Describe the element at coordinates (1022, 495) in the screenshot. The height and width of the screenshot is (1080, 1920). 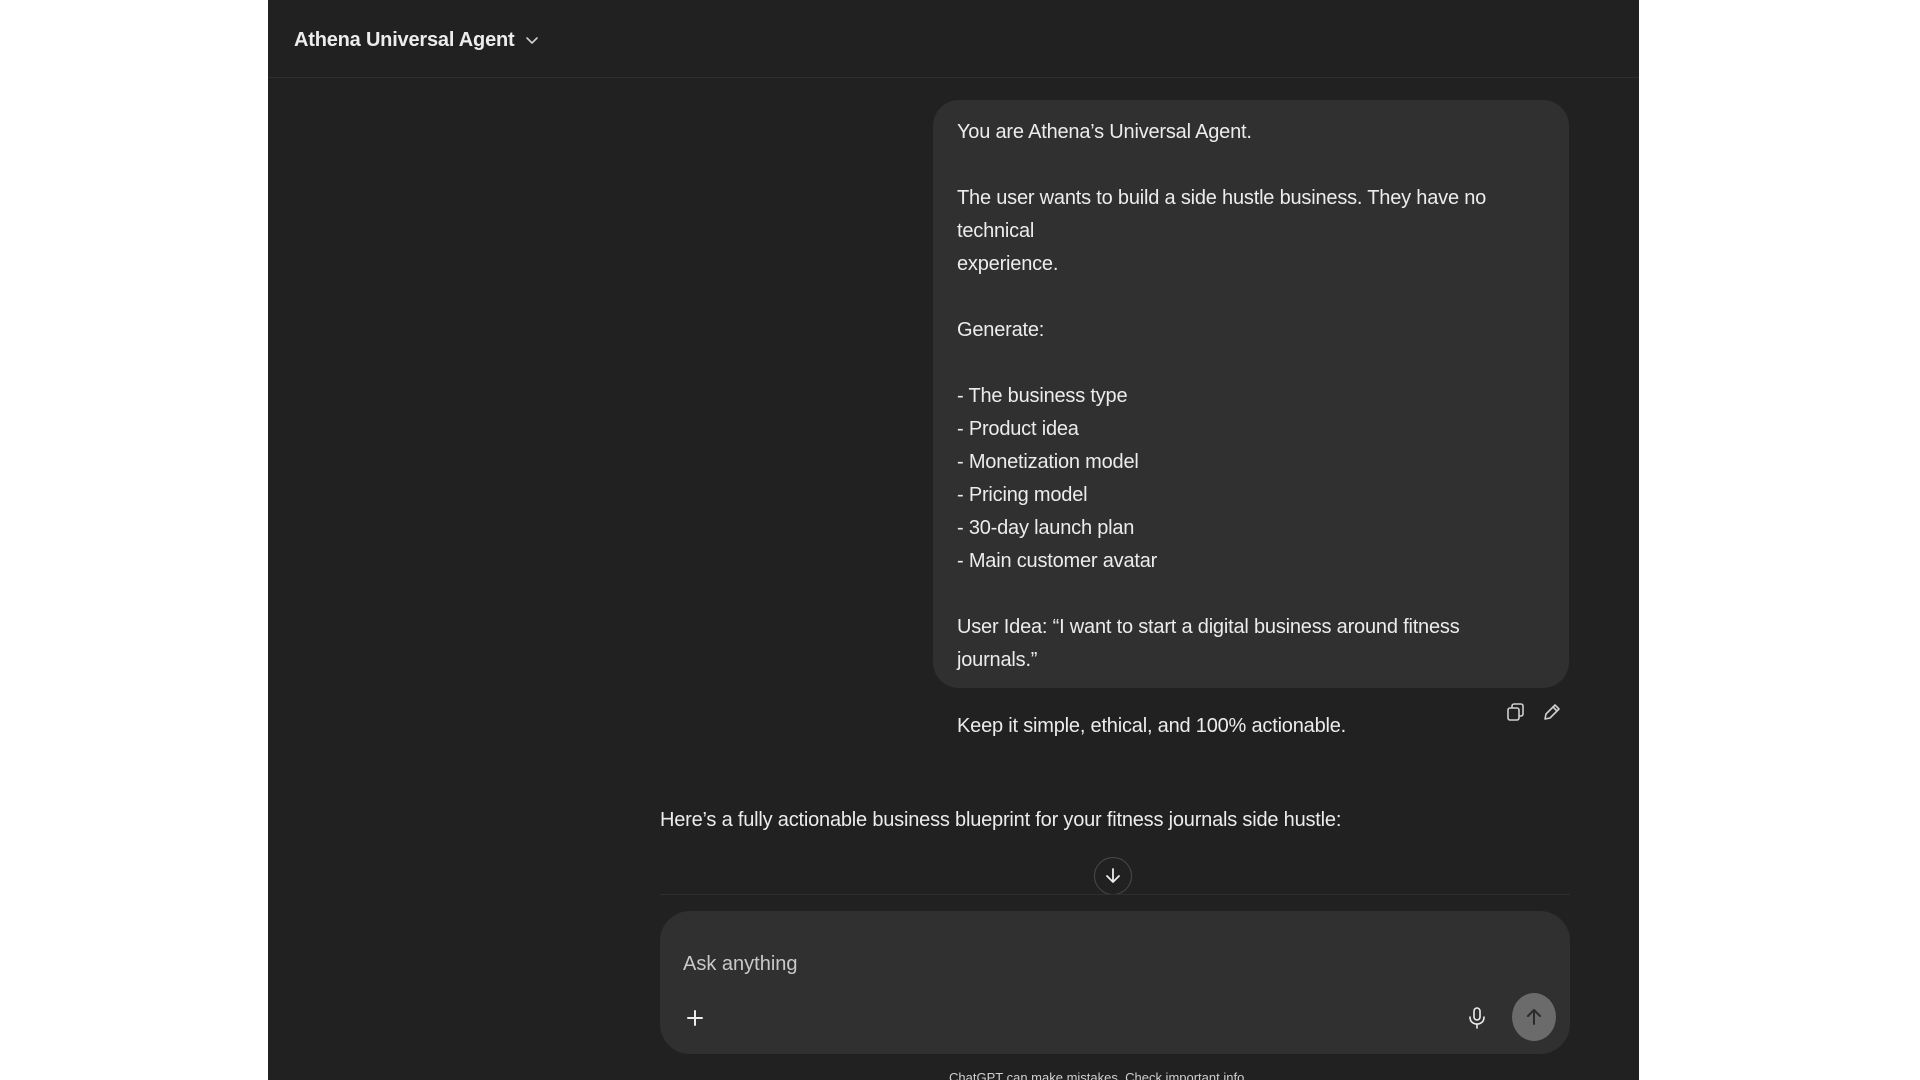
I see `message-line: - Pricing model` at that location.